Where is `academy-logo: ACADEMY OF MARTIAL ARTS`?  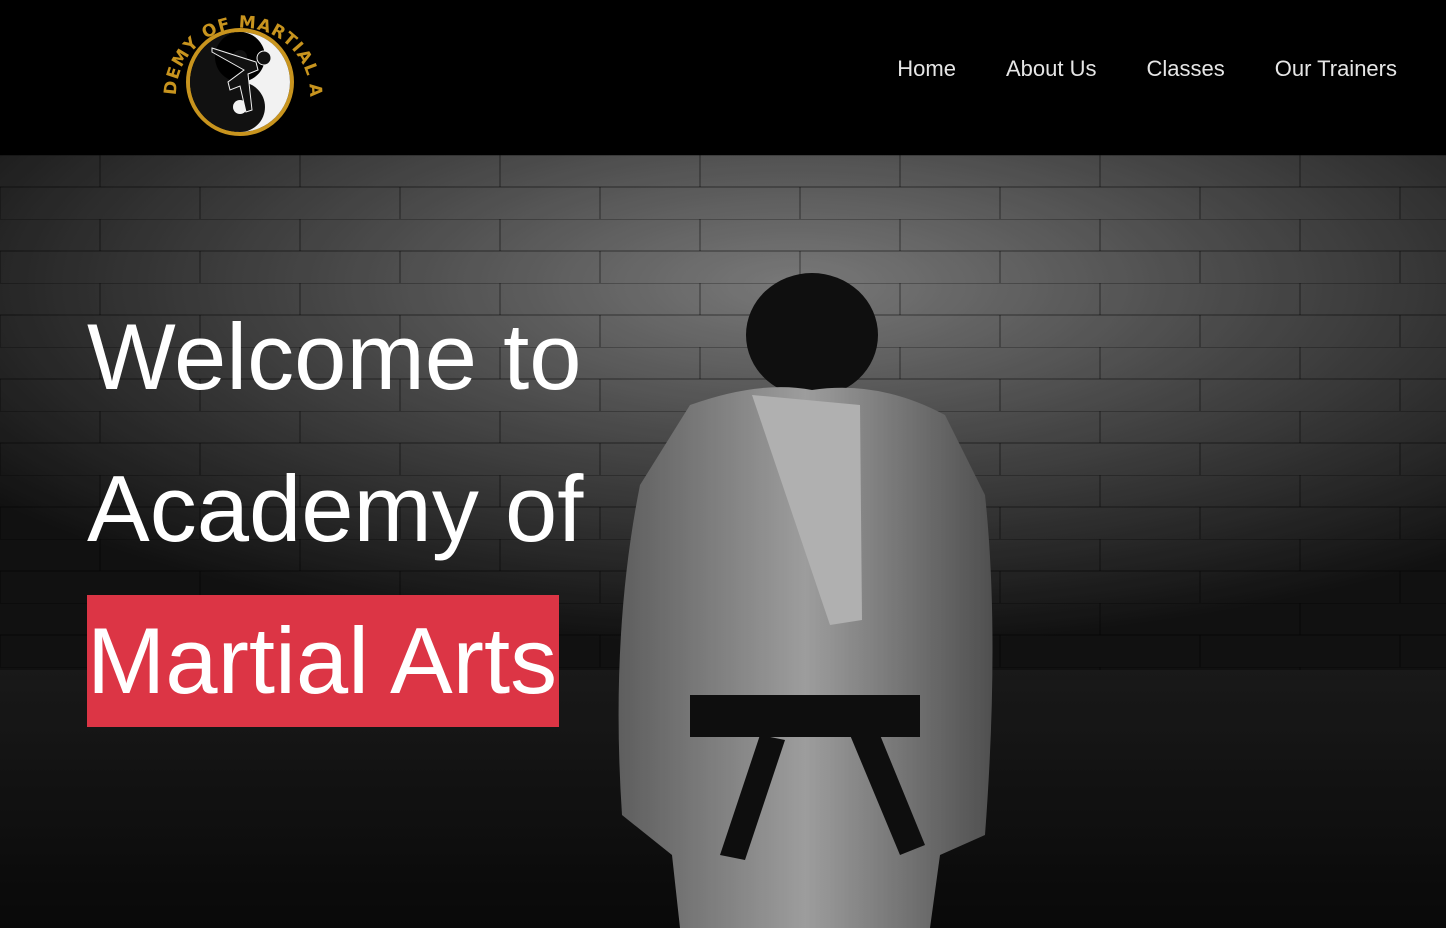 academy-logo: ACADEMY OF MARTIAL ARTS is located at coordinates (239, 70).